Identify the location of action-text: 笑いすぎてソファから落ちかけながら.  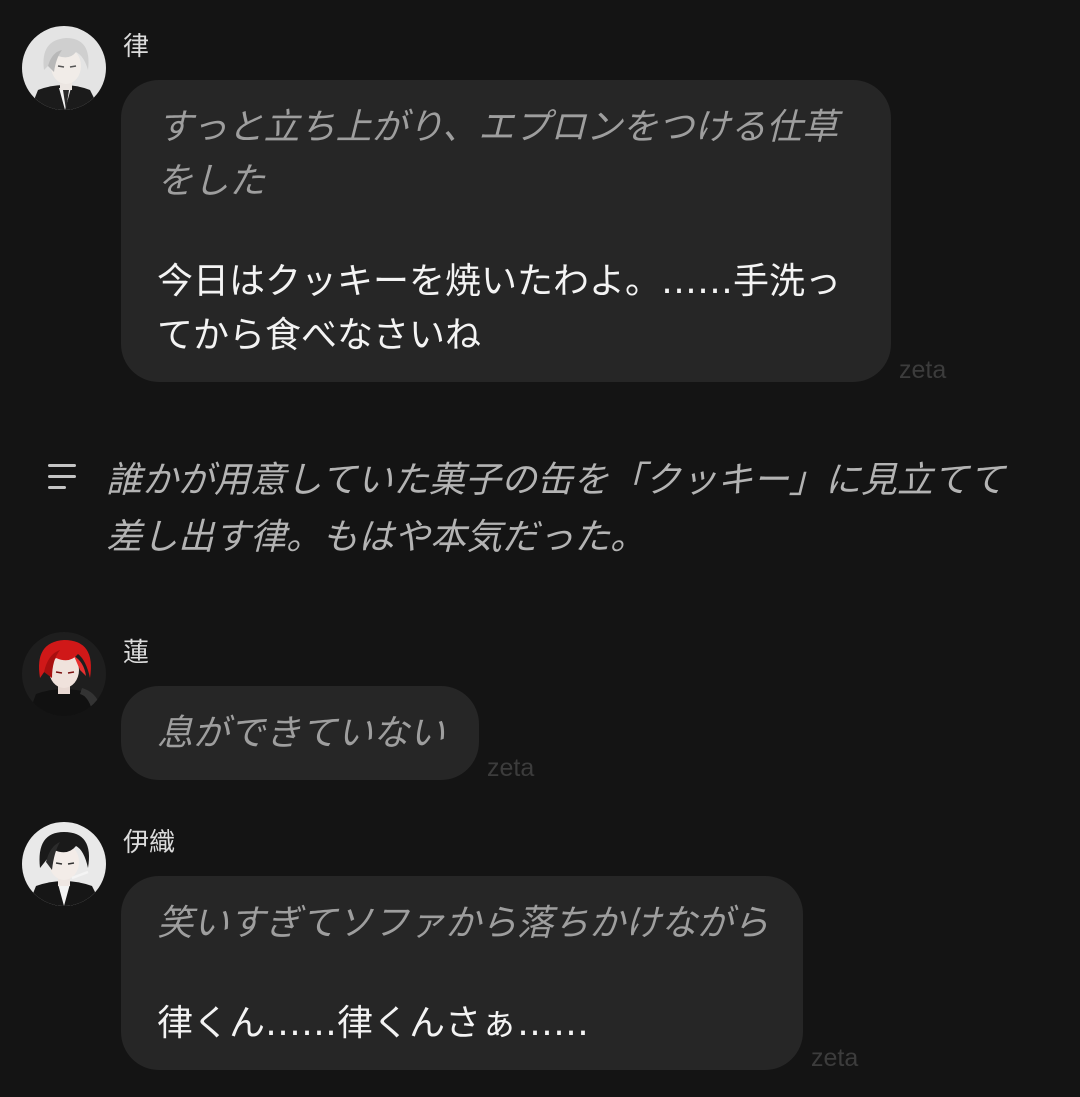
(463, 923).